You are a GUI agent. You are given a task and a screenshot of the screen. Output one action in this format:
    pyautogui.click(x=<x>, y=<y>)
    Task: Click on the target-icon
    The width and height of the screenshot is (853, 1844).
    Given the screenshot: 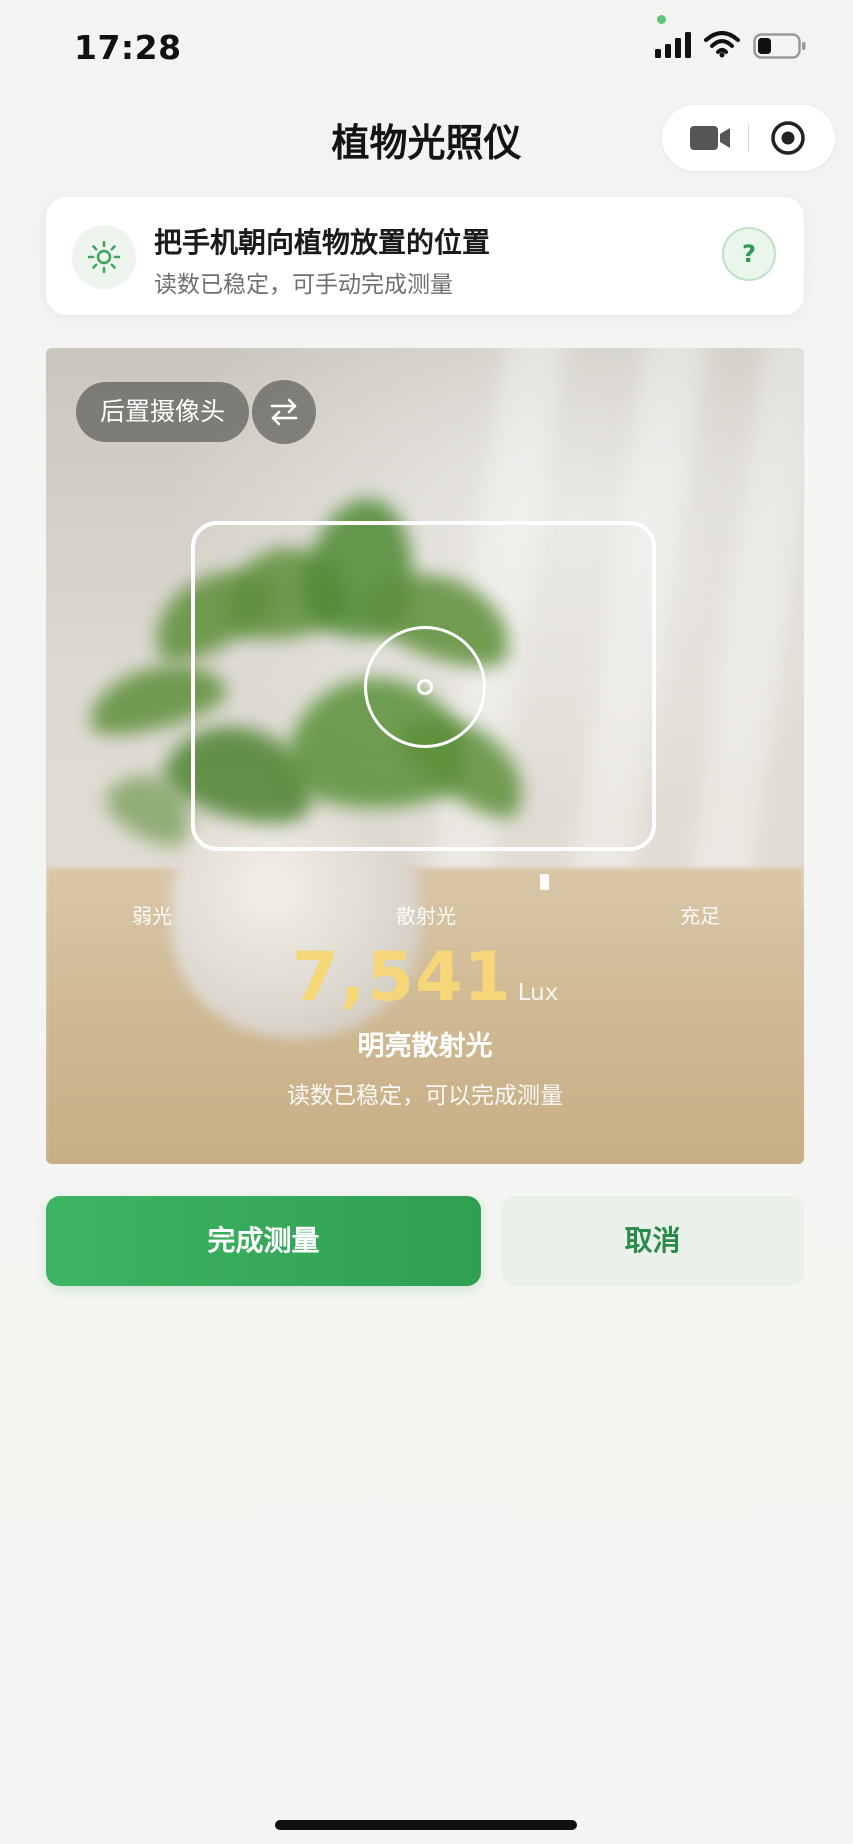 What is the action you would take?
    pyautogui.click(x=788, y=138)
    